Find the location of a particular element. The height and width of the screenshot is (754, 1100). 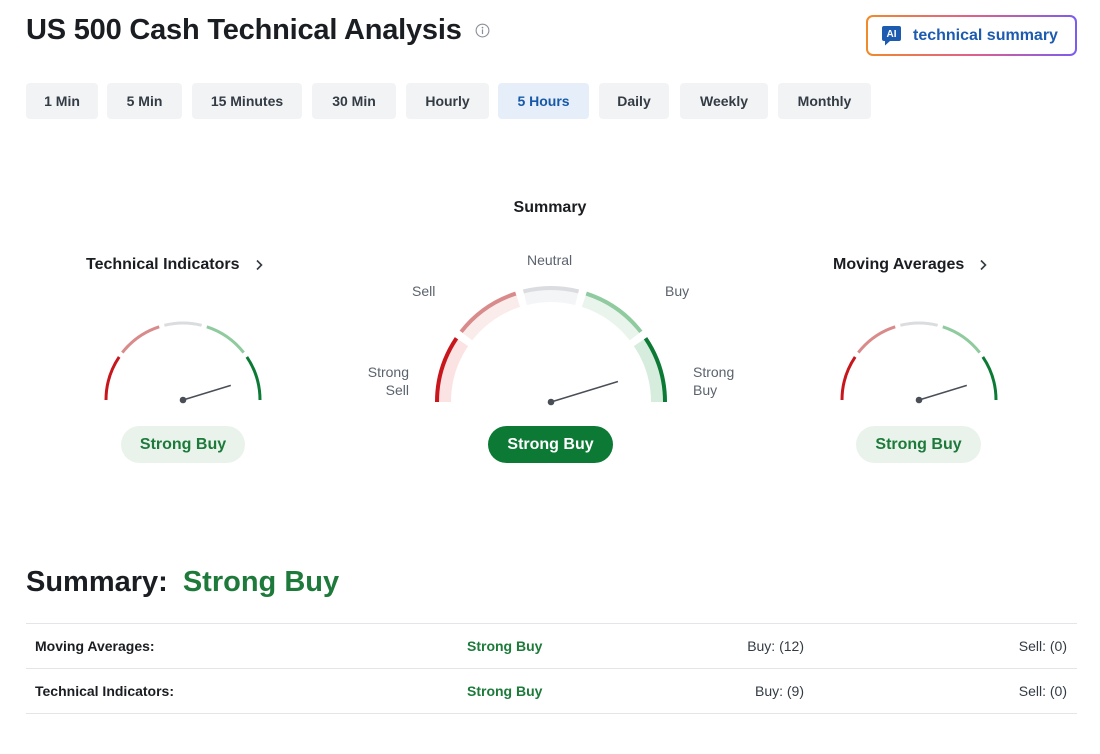

buy-segment-band is located at coordinates (612, 316).